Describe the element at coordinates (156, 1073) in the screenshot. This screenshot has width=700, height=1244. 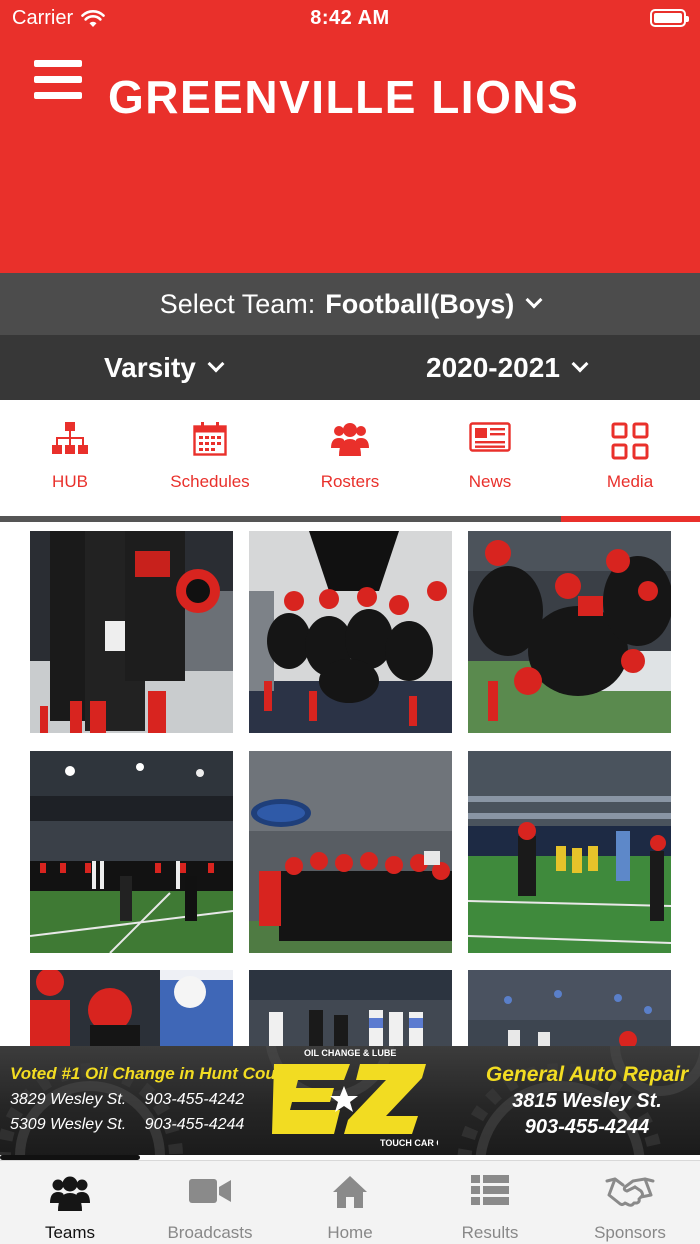
I see `ad-left-headline: Voted #1 Oil Change in Hunt County` at that location.